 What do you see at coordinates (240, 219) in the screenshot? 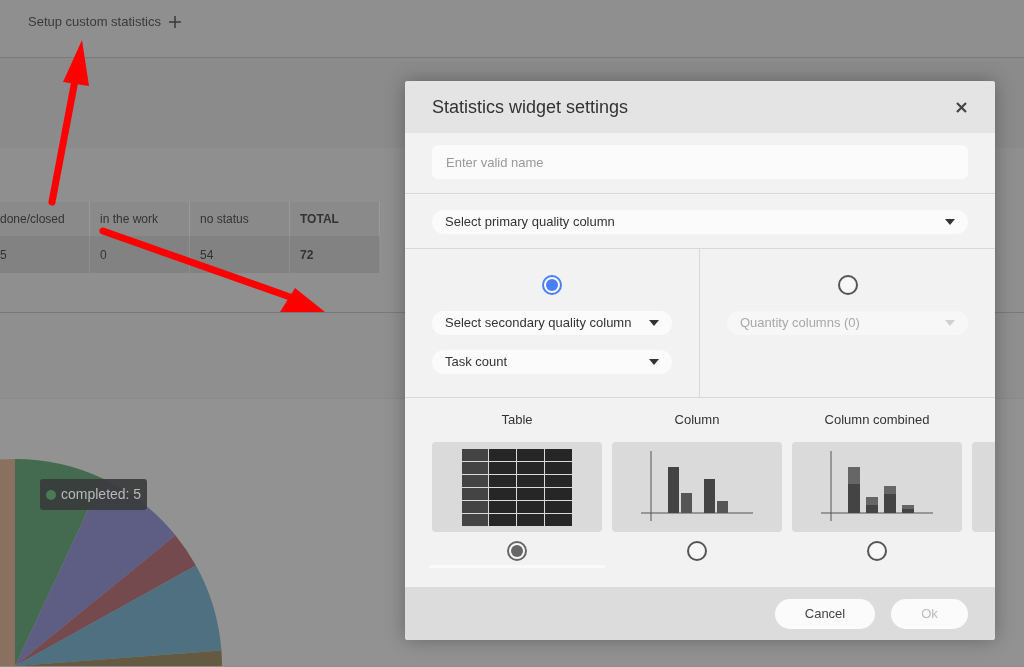
I see `column-header: no status` at bounding box center [240, 219].